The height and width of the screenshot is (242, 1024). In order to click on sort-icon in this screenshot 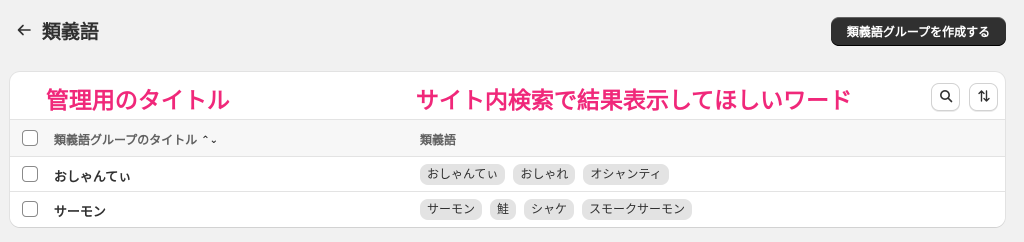, I will do `click(984, 97)`.